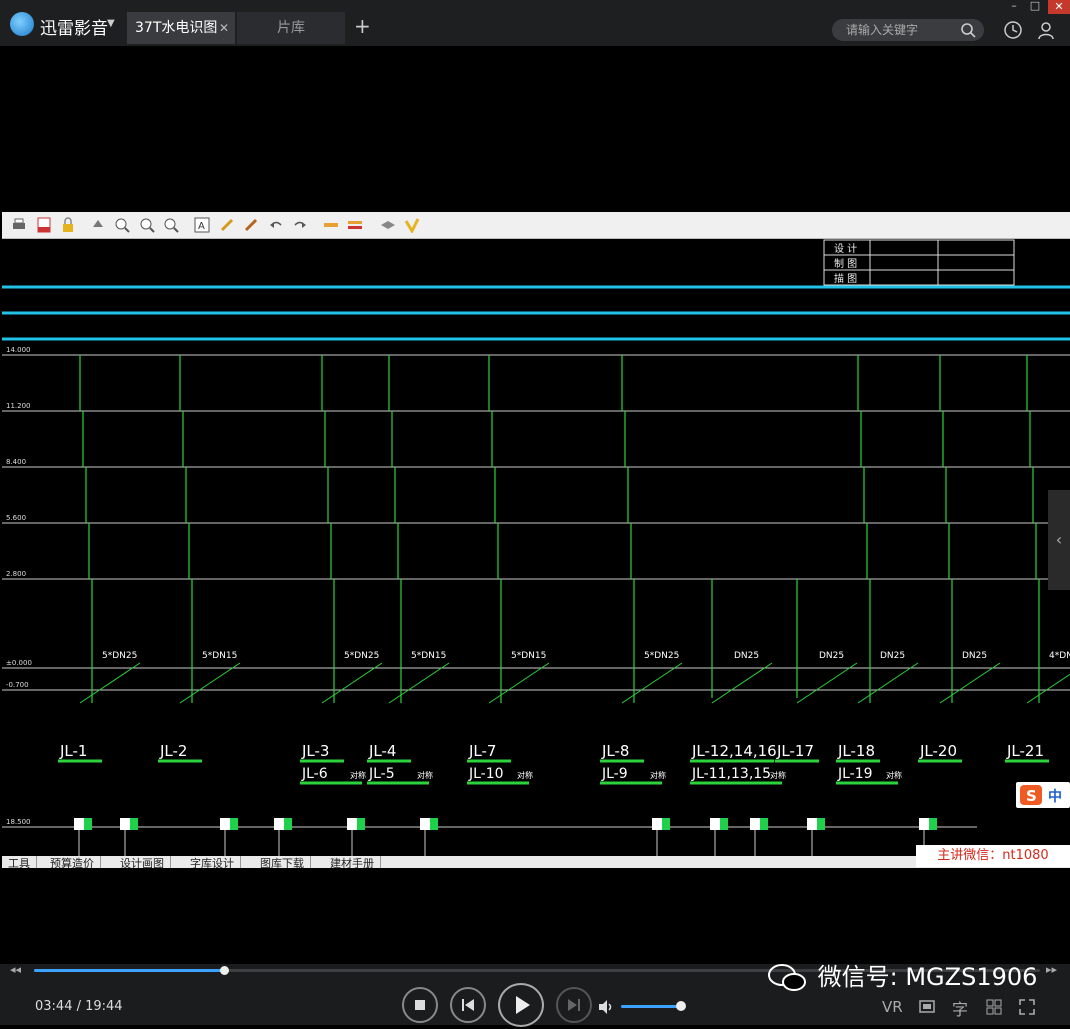 Image resolution: width=1070 pixels, height=1029 pixels. Describe the element at coordinates (315, 751) in the screenshot. I see `riser-label: JL-3` at that location.